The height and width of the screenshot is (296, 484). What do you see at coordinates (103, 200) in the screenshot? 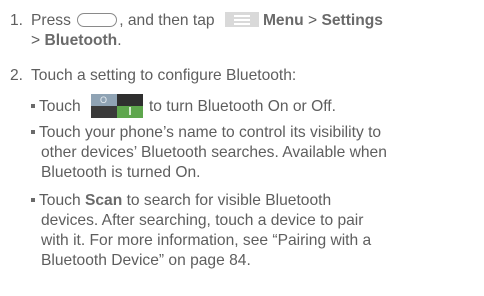
I see `scan-label: Scan` at bounding box center [103, 200].